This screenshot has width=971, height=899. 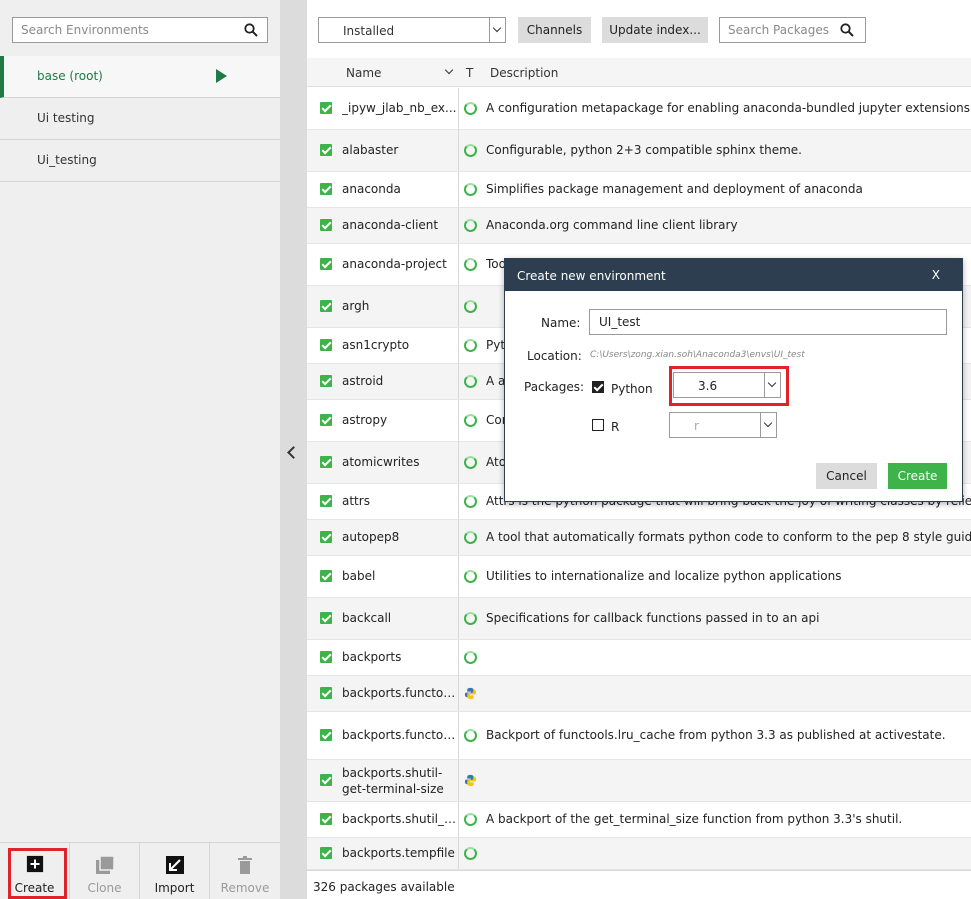 I want to click on import-environment-button: Import, so click(x=175, y=871).